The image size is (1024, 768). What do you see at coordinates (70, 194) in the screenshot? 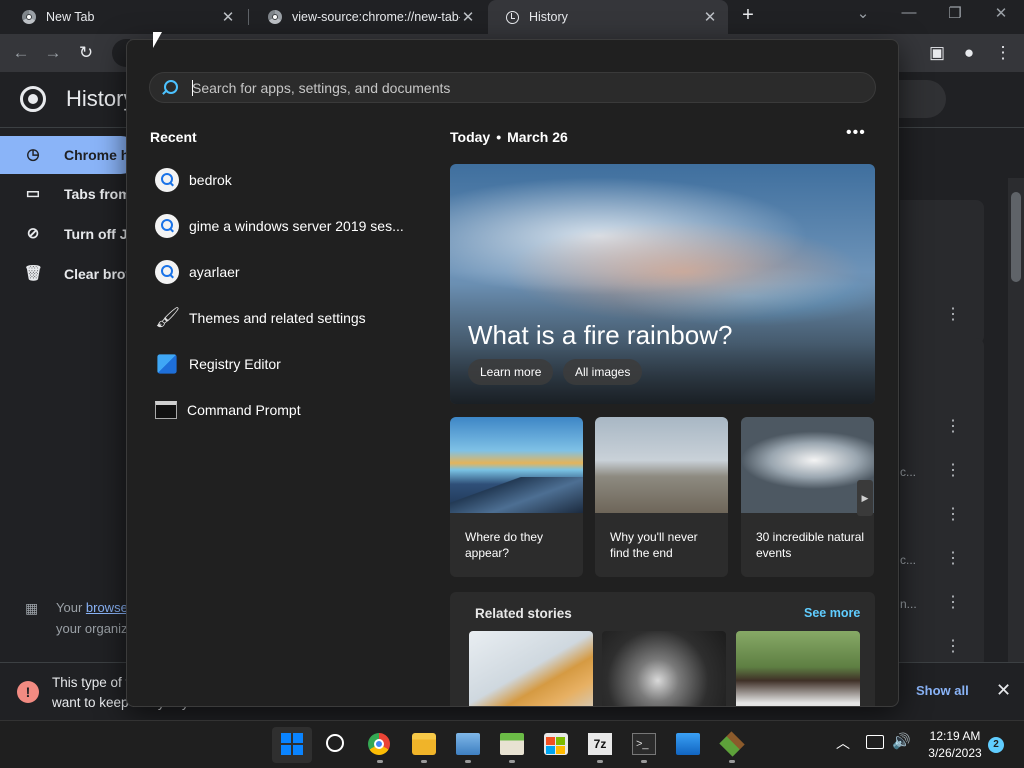
I see `sidebar-item-tabs-from-other-devices: ▭ Tabs from other devices` at bounding box center [70, 194].